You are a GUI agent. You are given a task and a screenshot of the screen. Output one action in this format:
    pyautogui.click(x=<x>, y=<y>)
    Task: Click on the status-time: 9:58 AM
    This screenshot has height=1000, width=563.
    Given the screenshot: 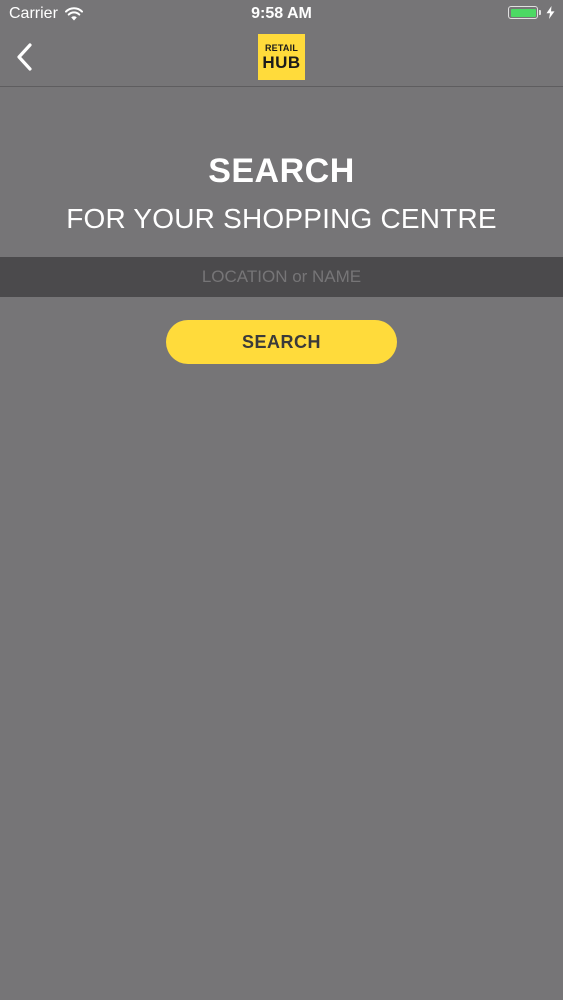 What is the action you would take?
    pyautogui.click(x=281, y=13)
    